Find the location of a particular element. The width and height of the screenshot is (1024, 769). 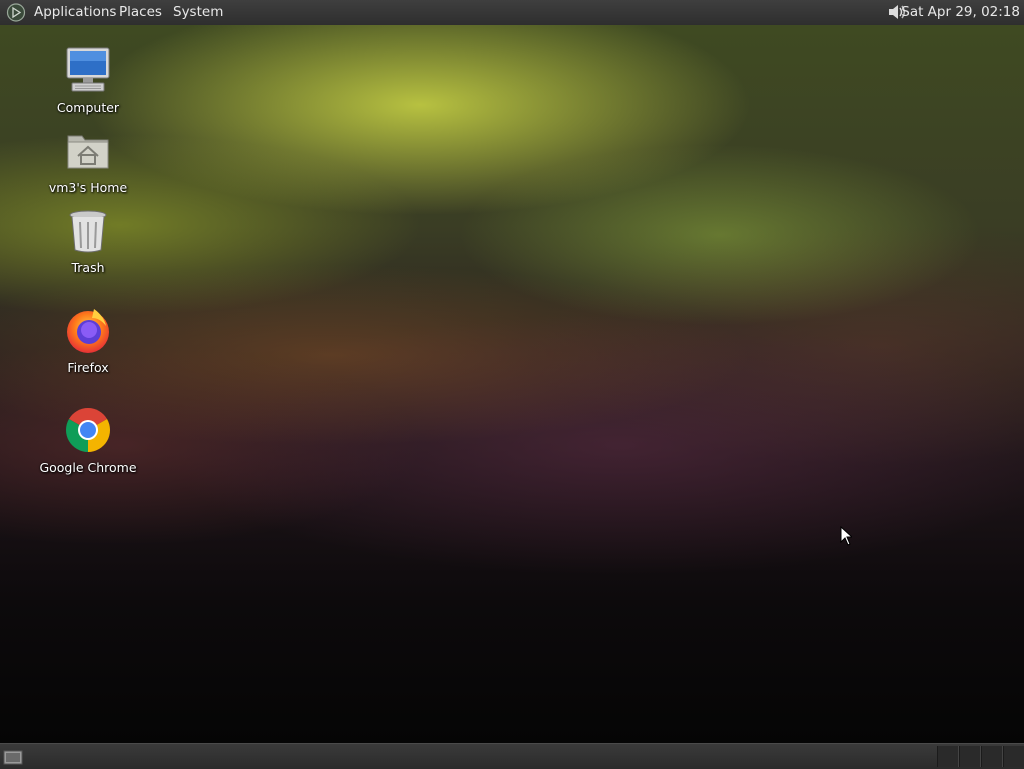

system-menu: System is located at coordinates (198, 12).